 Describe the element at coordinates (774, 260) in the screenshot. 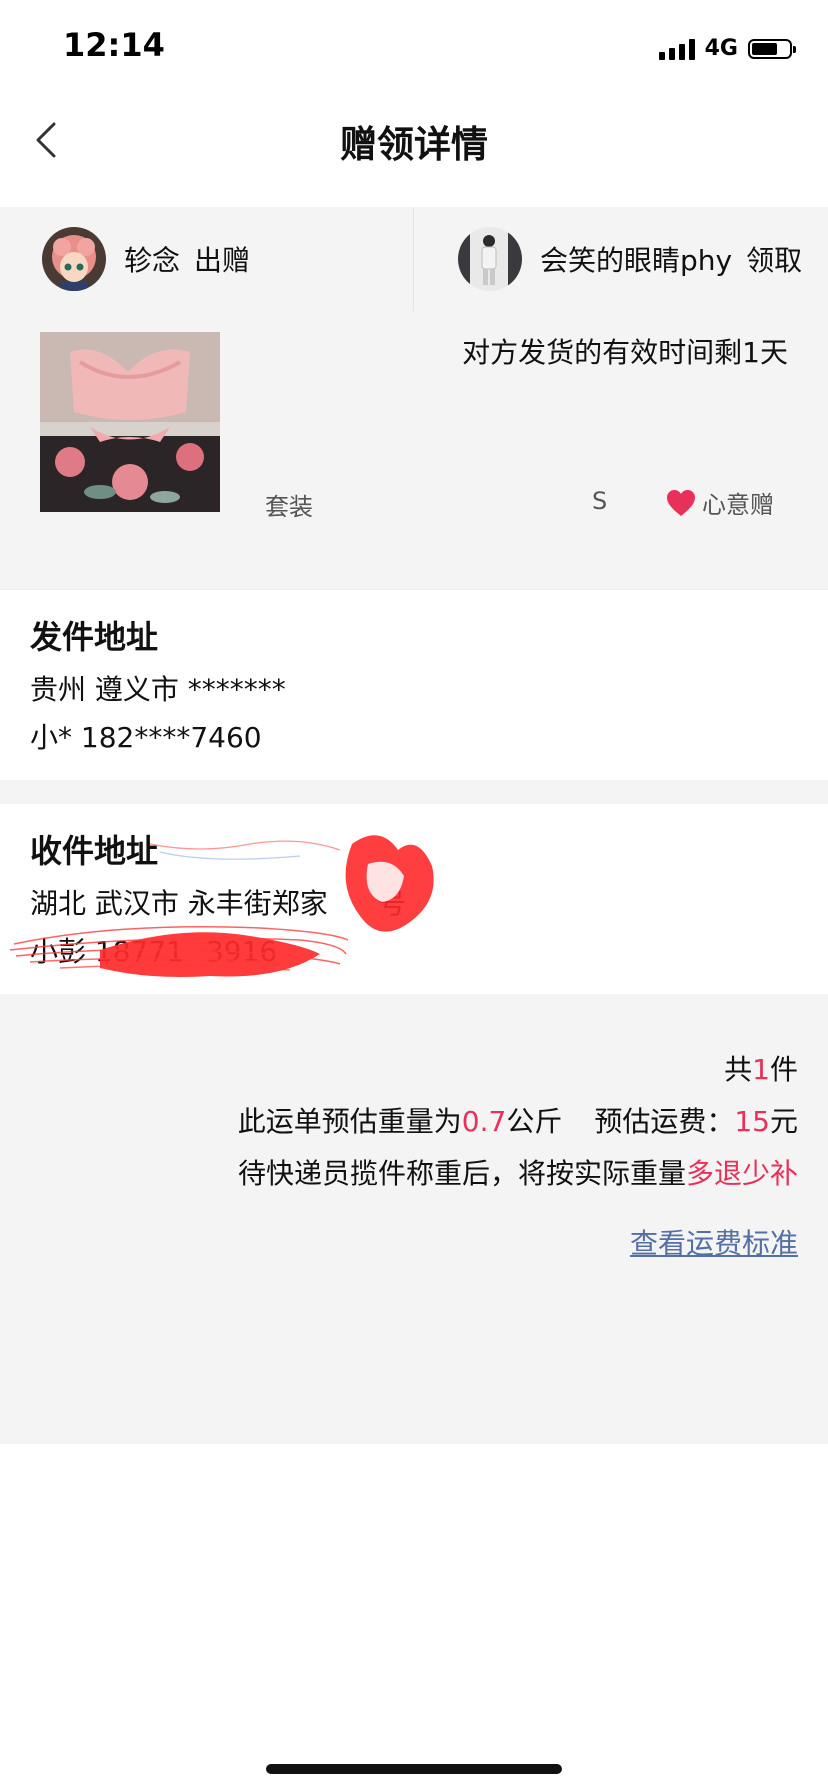

I see `receiver-role: 领取` at that location.